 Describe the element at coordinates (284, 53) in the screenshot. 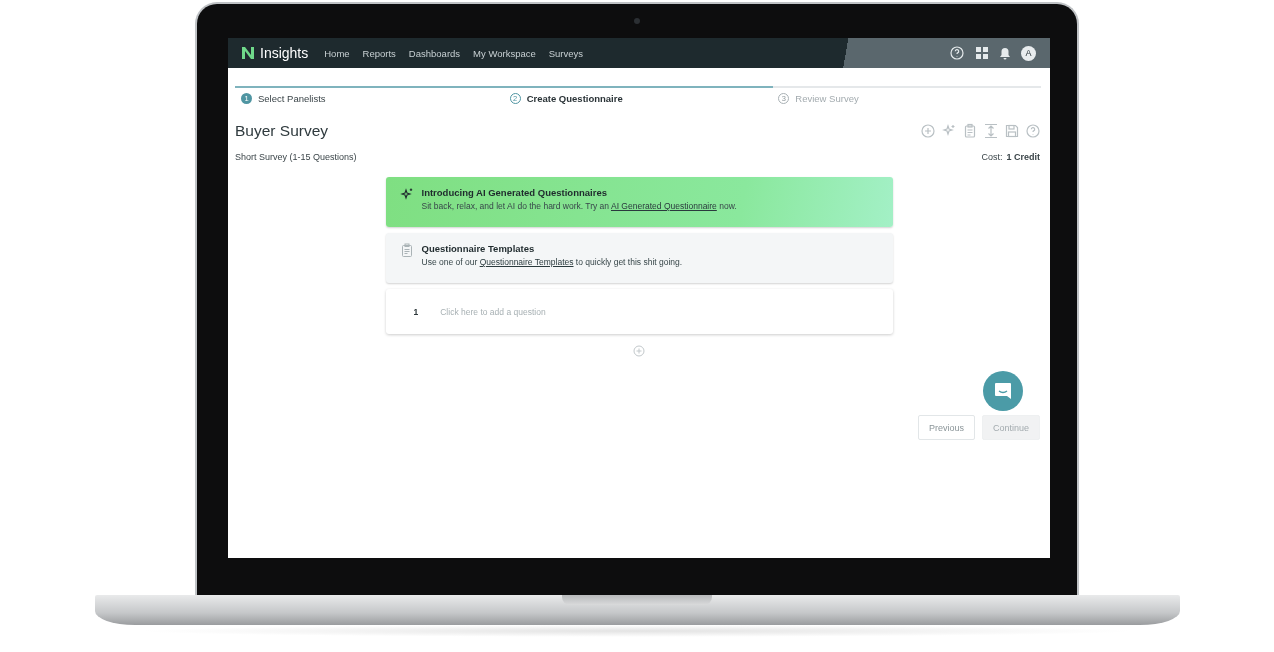

I see `brand-name: Insights` at that location.